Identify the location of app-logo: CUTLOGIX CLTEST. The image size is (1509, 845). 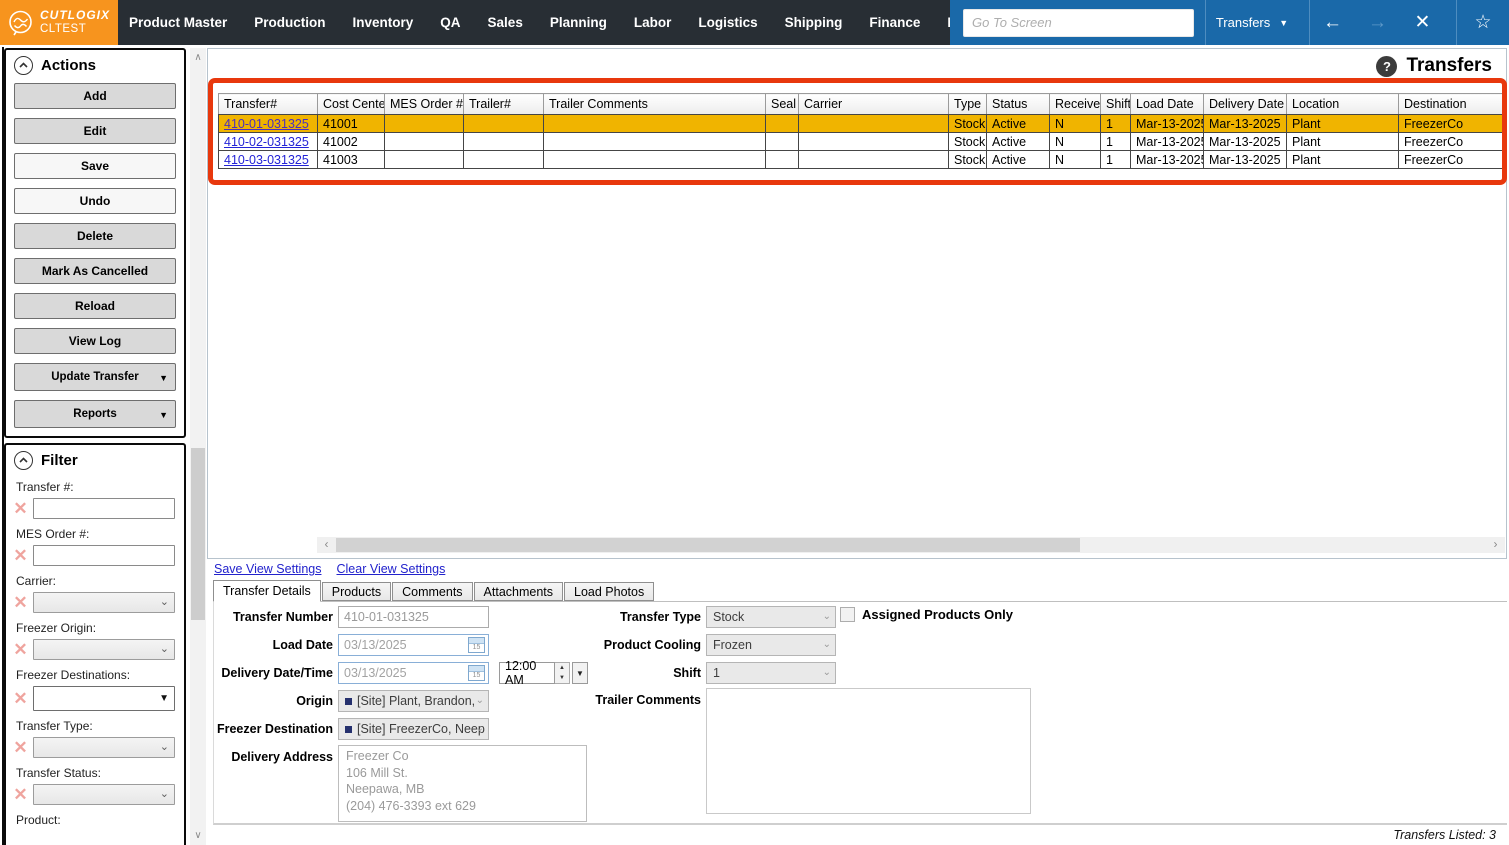
(59, 22).